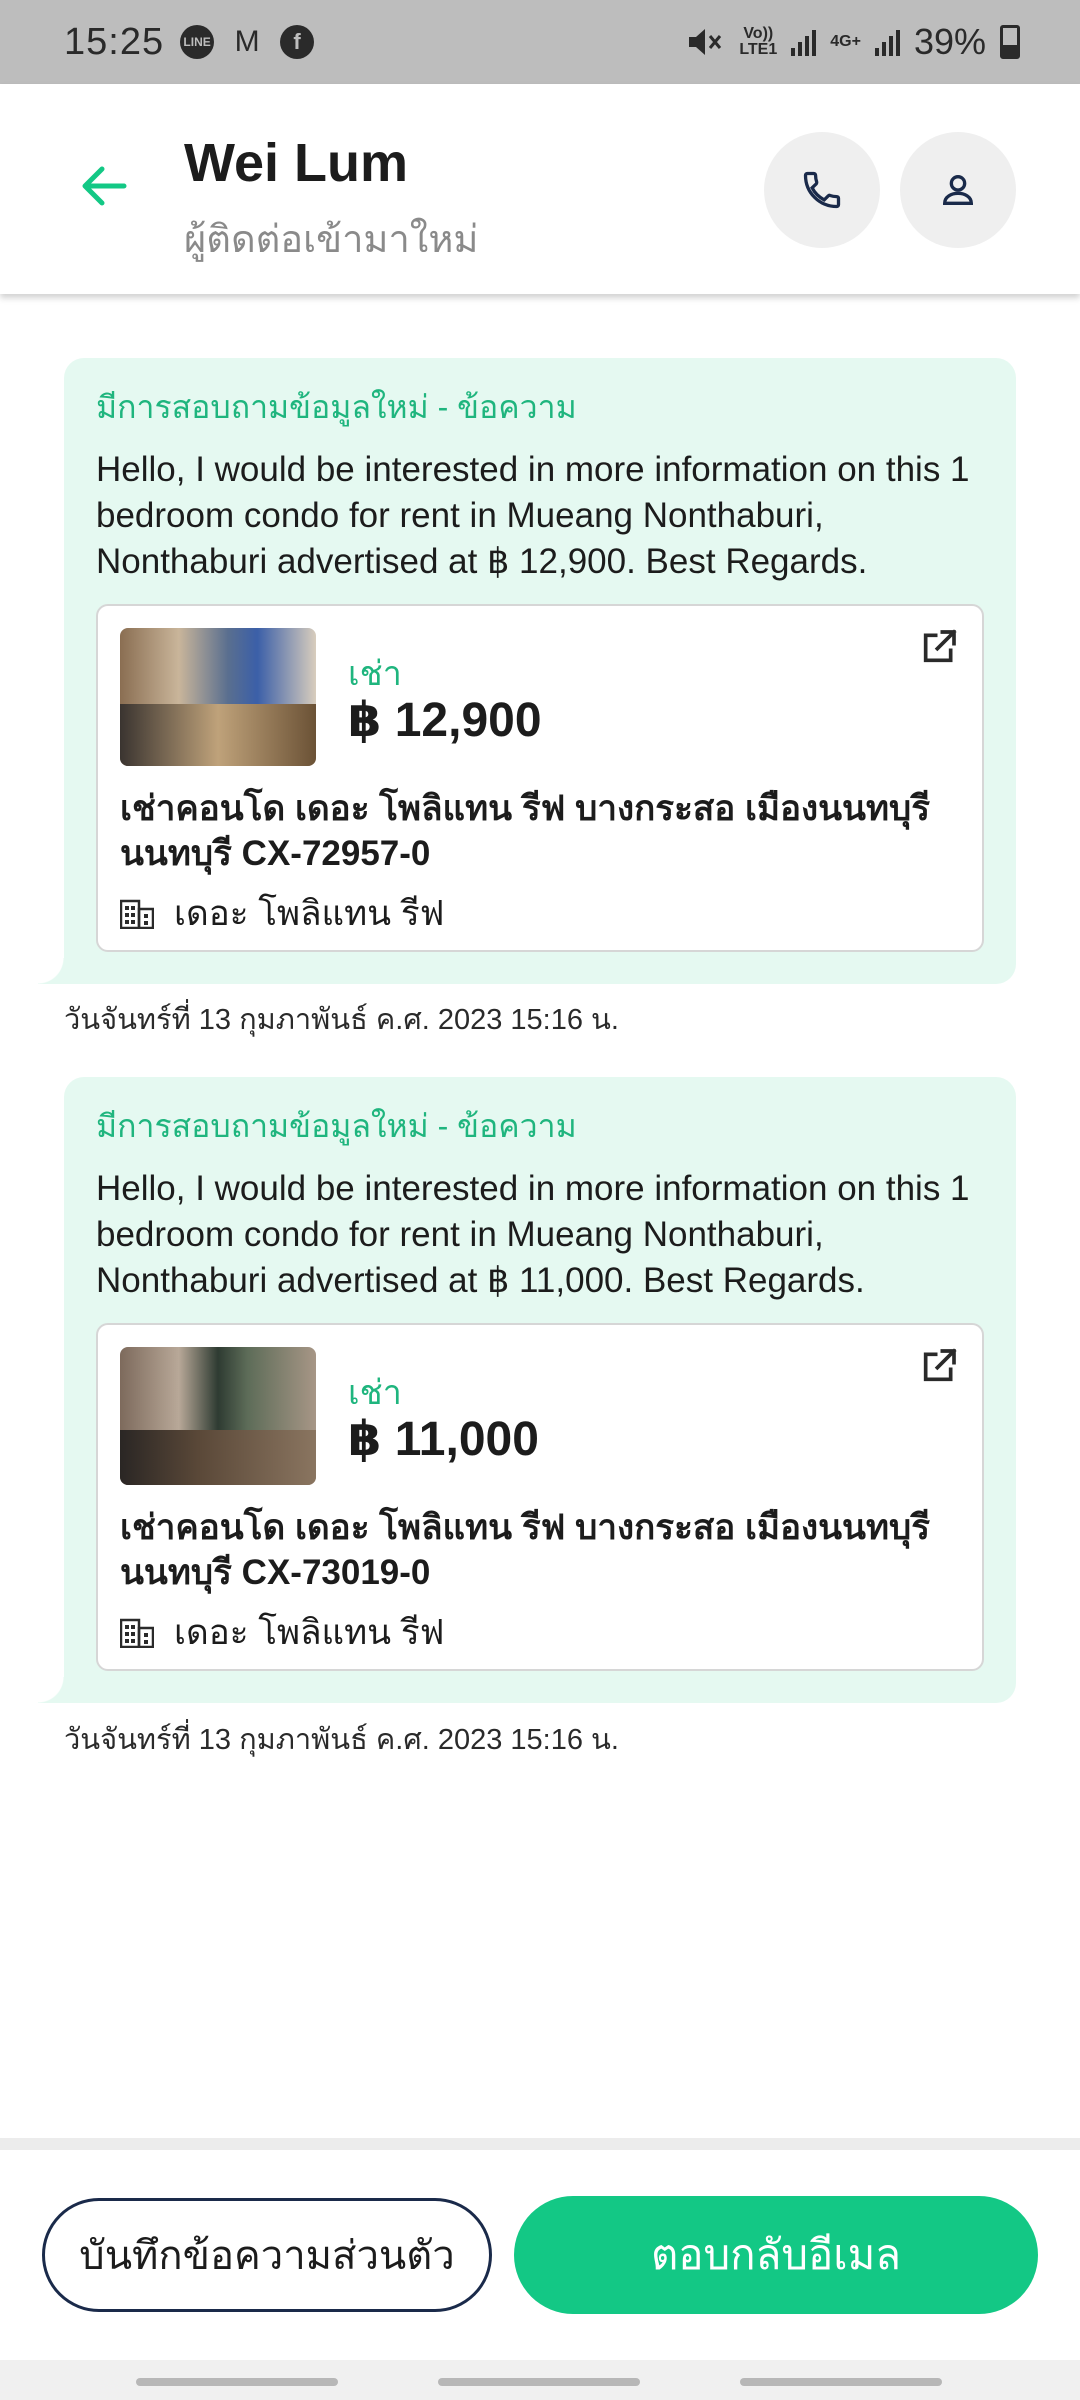 This screenshot has height=2400, width=1080. What do you see at coordinates (540, 2144) in the screenshot?
I see `bottom-divider` at bounding box center [540, 2144].